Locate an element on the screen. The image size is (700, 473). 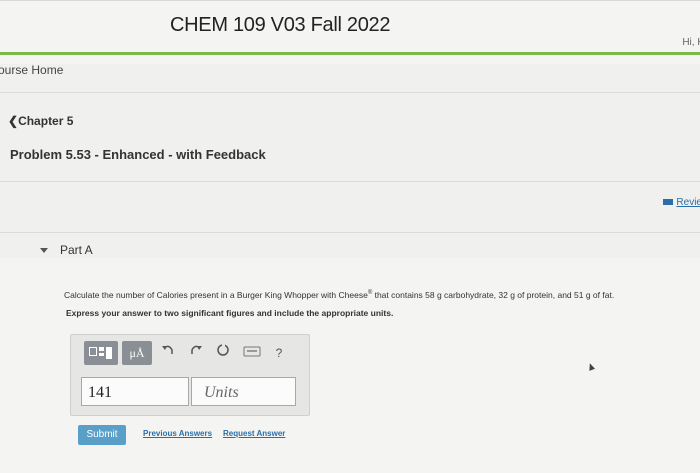
part-a-toggle: Part A is located at coordinates (66, 250).